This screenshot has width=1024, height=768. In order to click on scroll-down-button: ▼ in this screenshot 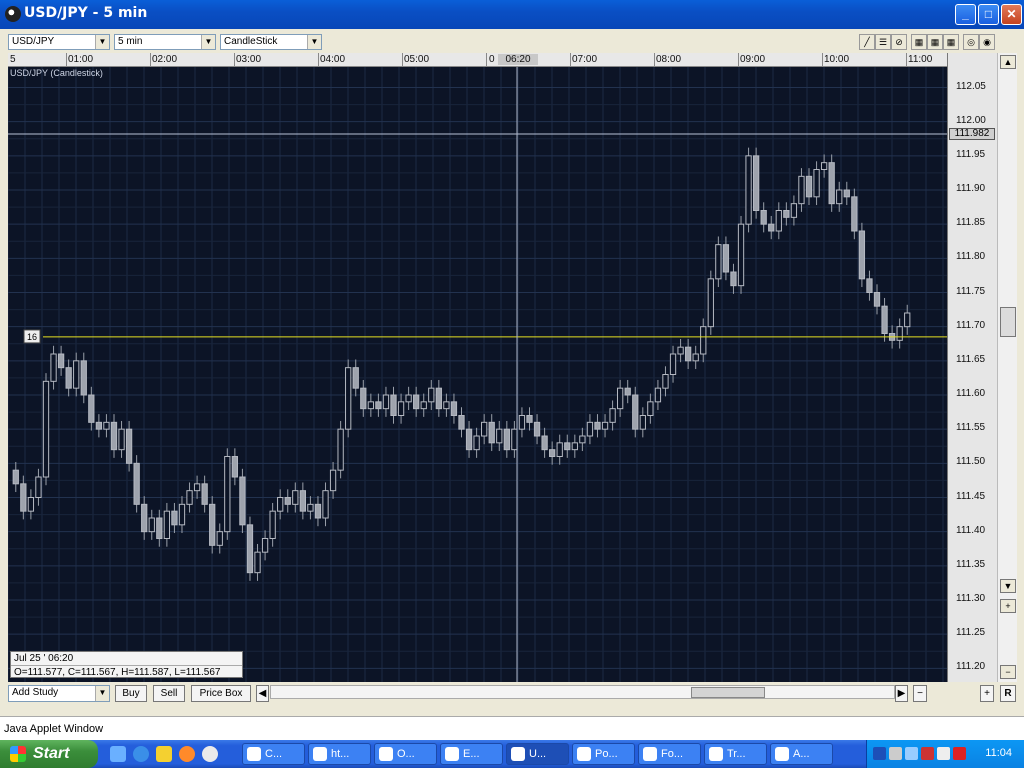, I will do `click(1008, 586)`.